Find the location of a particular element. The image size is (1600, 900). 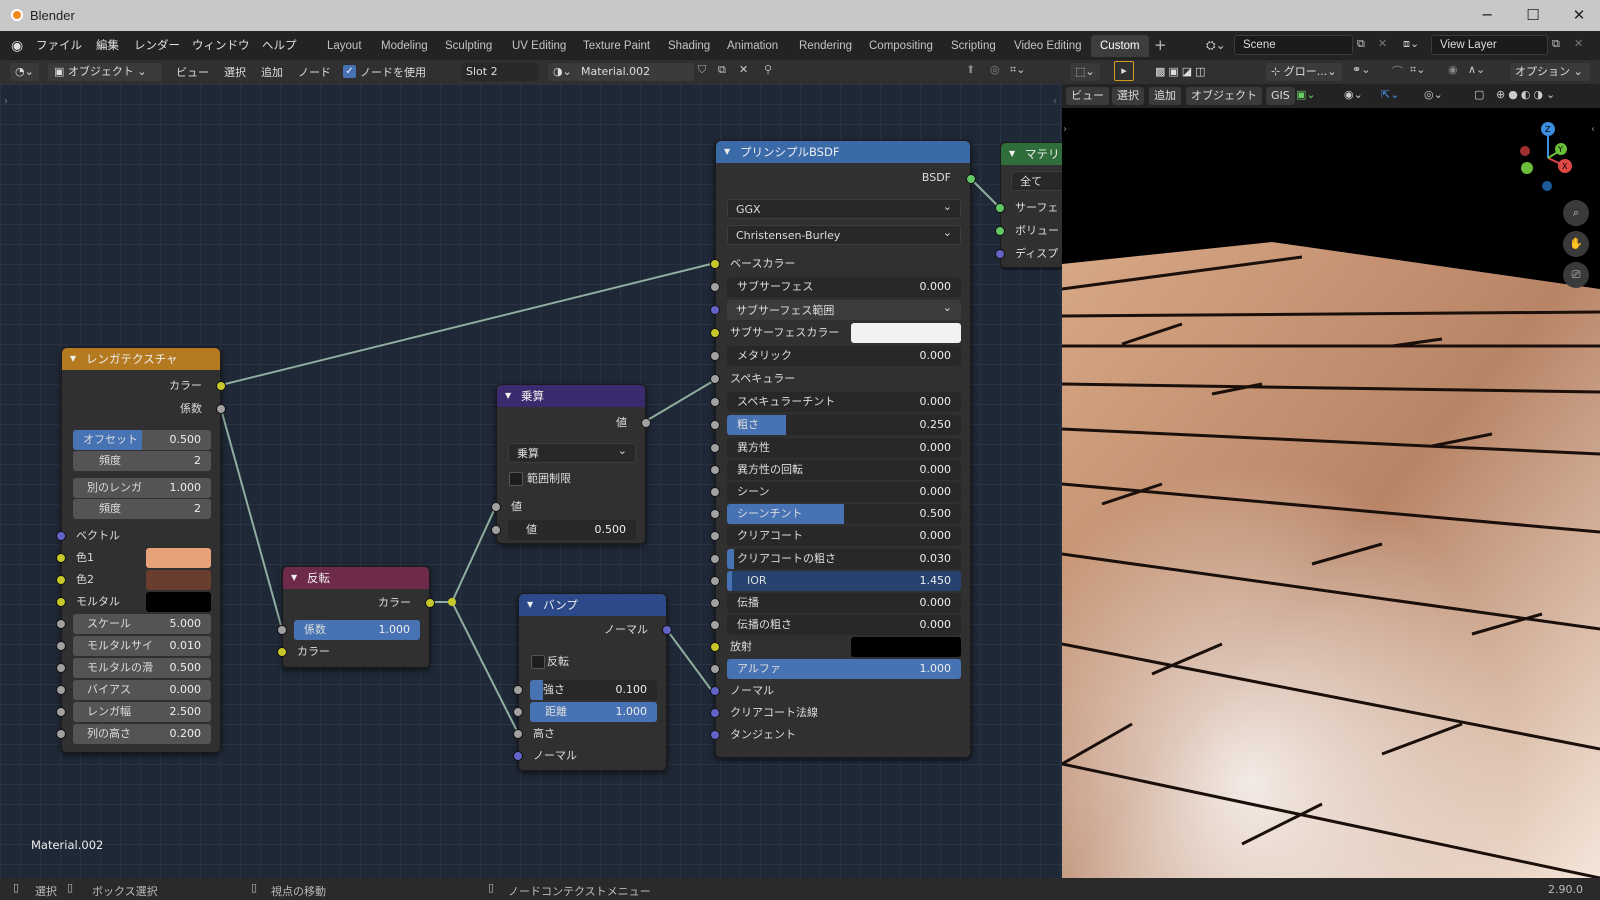

material-name-field: Material.002 is located at coordinates (635, 72).